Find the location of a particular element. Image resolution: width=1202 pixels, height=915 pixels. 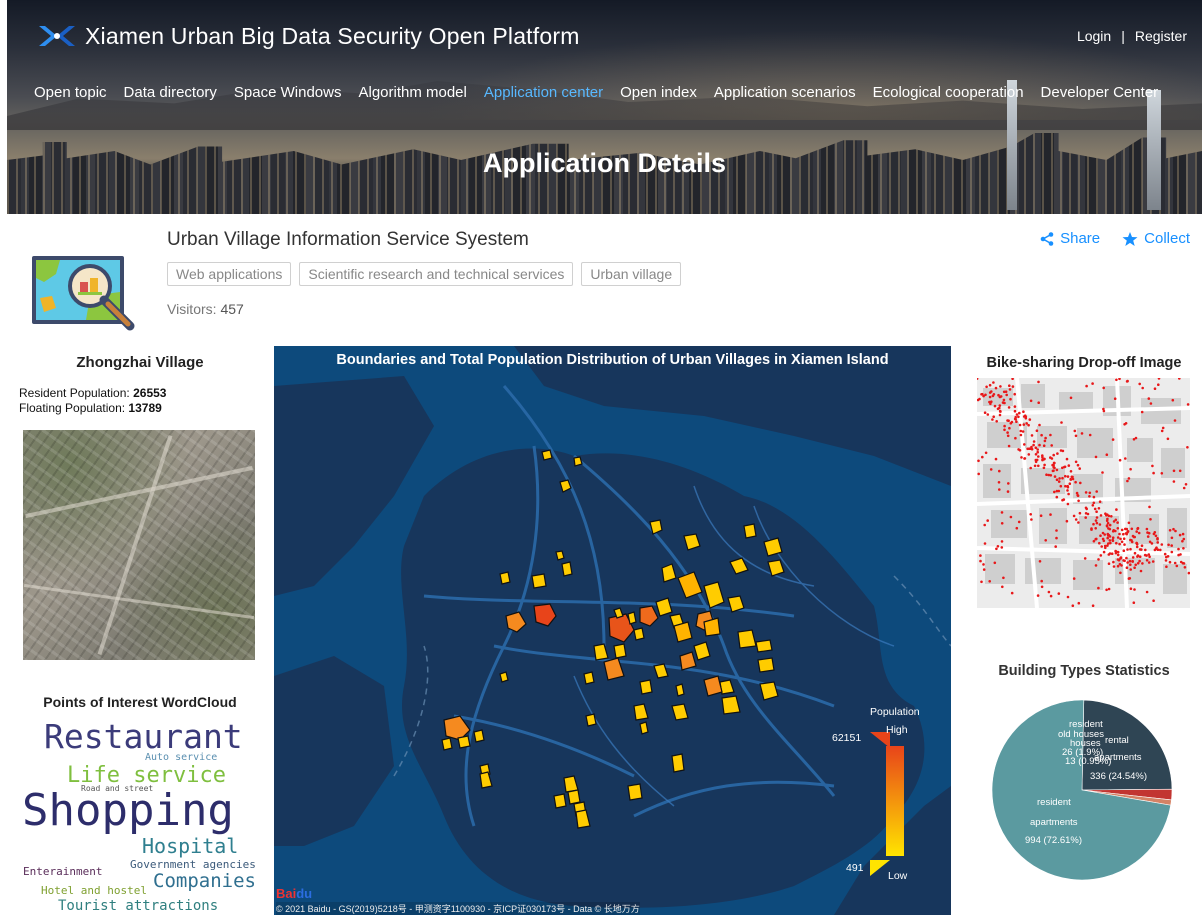

word-enterainment: Enterainment is located at coordinates (63, 871).